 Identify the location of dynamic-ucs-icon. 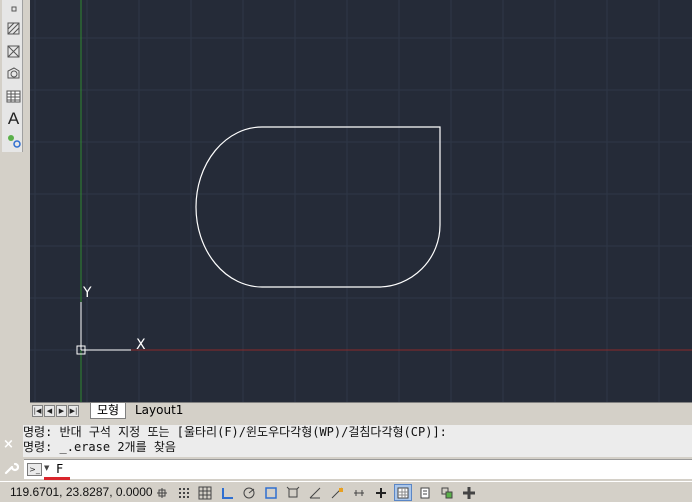
(337, 492).